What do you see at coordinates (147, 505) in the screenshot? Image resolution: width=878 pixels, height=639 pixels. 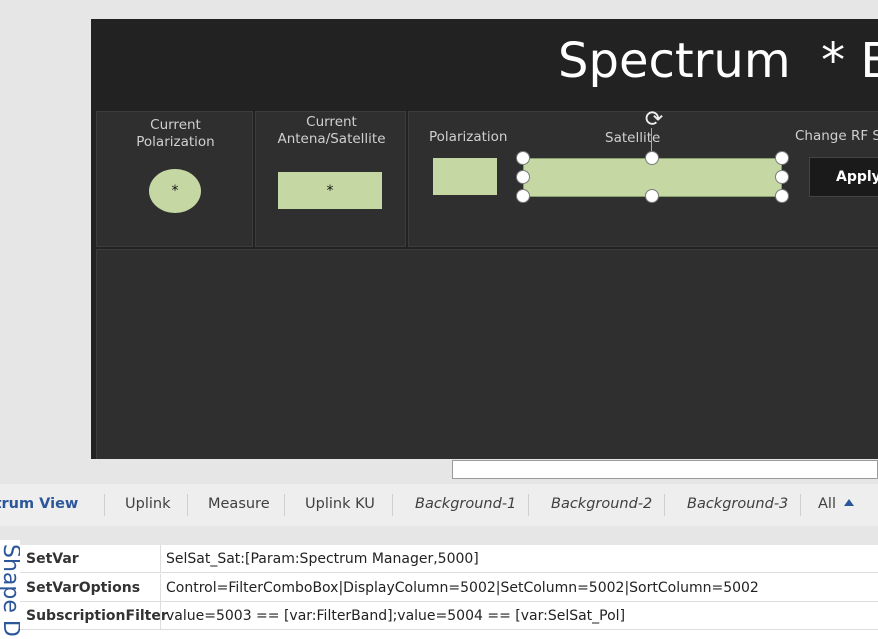 I see `tab-uplink: Uplink` at bounding box center [147, 505].